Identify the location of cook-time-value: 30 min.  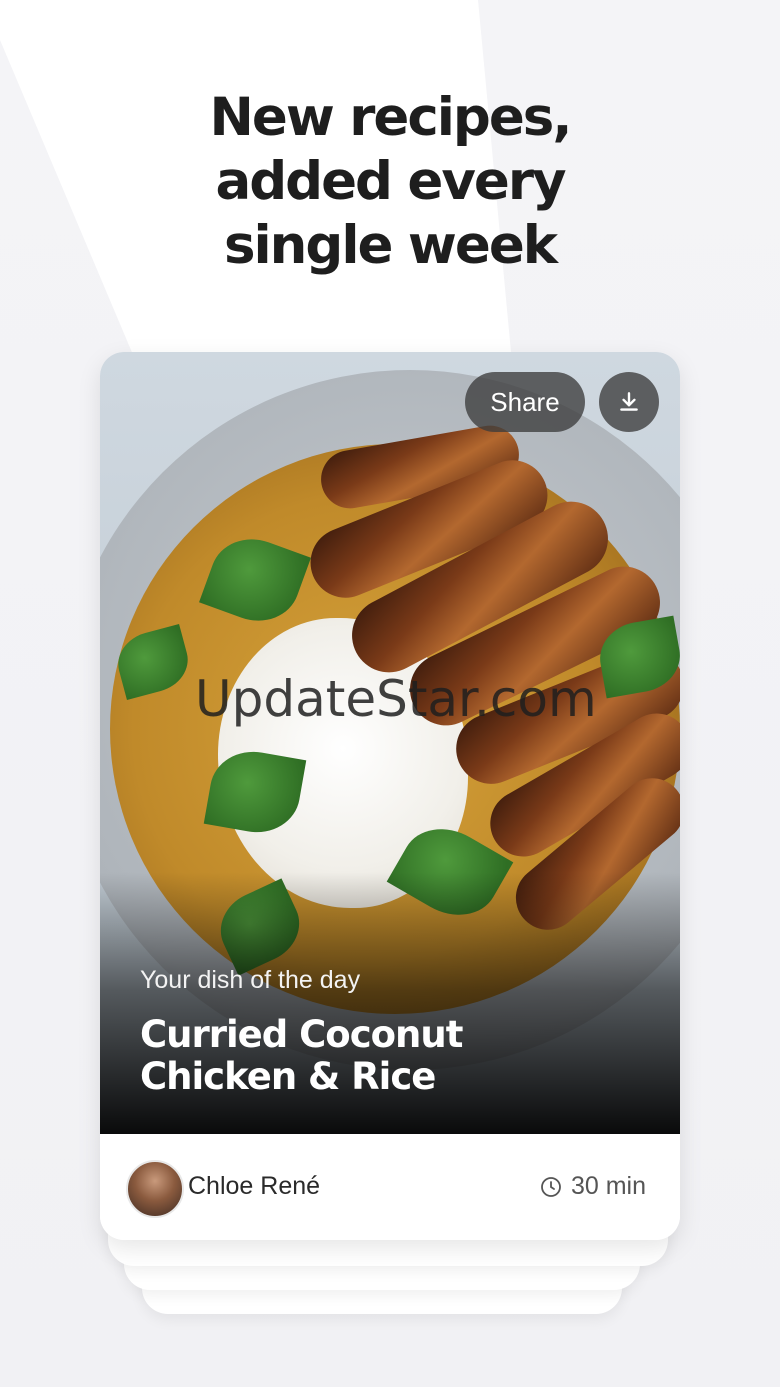
(608, 1186).